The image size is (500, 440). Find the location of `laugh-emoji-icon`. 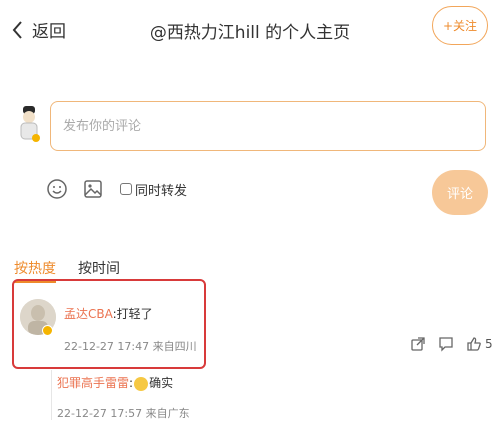

laugh-emoji-icon is located at coordinates (141, 383).